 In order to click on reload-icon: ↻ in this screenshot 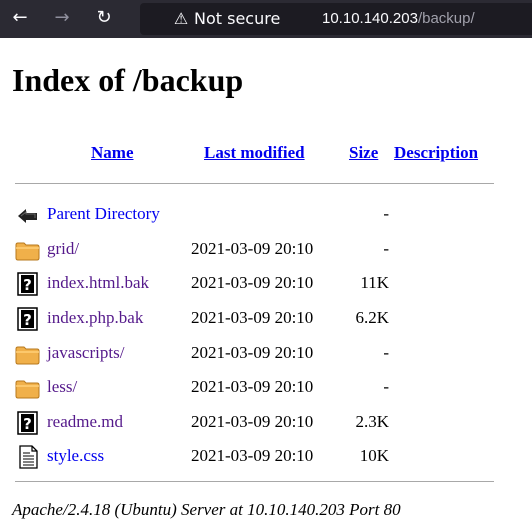, I will do `click(104, 17)`.